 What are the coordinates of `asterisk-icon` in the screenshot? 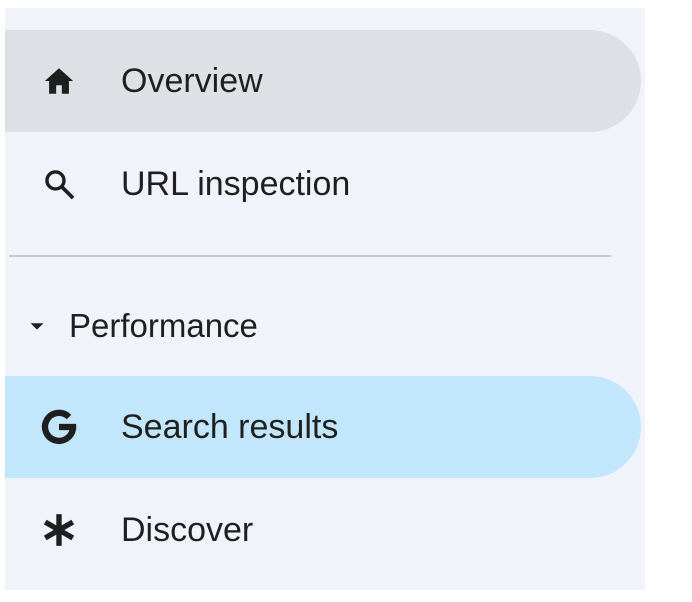 It's located at (59, 530).